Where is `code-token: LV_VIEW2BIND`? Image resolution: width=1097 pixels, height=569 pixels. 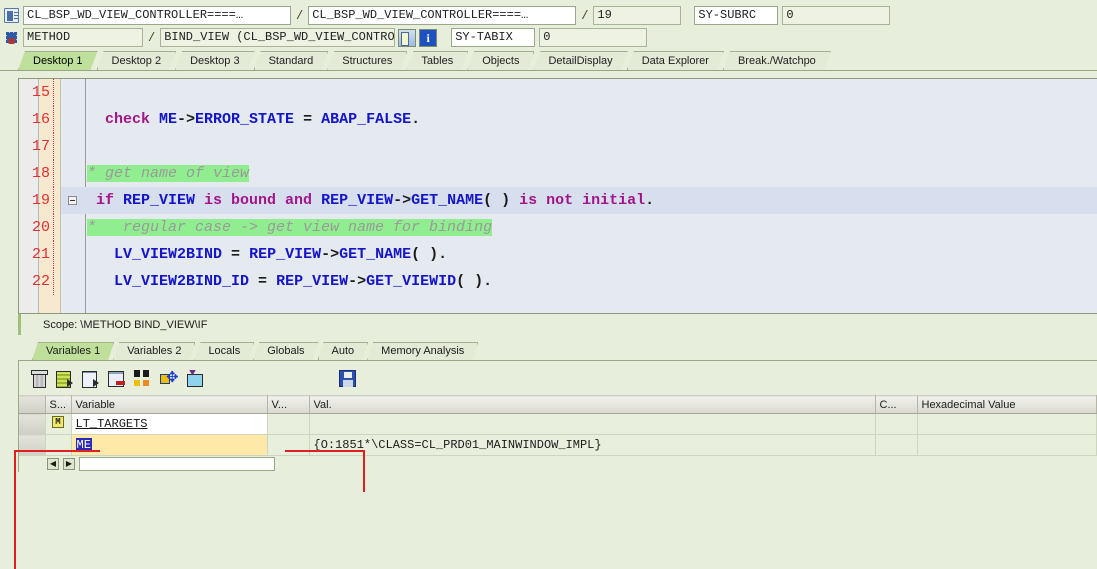
code-token: LV_VIEW2BIND is located at coordinates (168, 254).